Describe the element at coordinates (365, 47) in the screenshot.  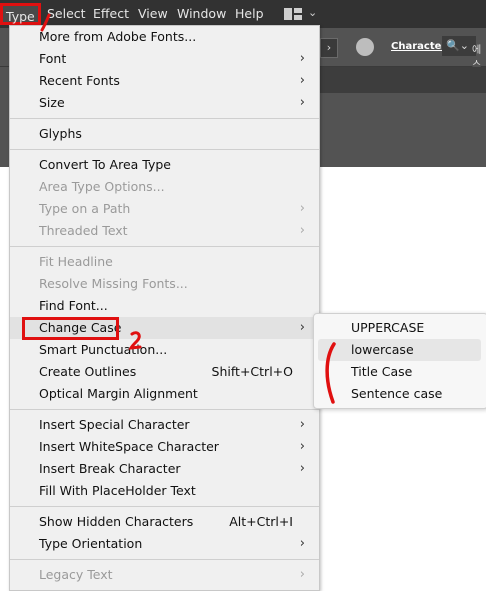
I see `globe-icon` at that location.